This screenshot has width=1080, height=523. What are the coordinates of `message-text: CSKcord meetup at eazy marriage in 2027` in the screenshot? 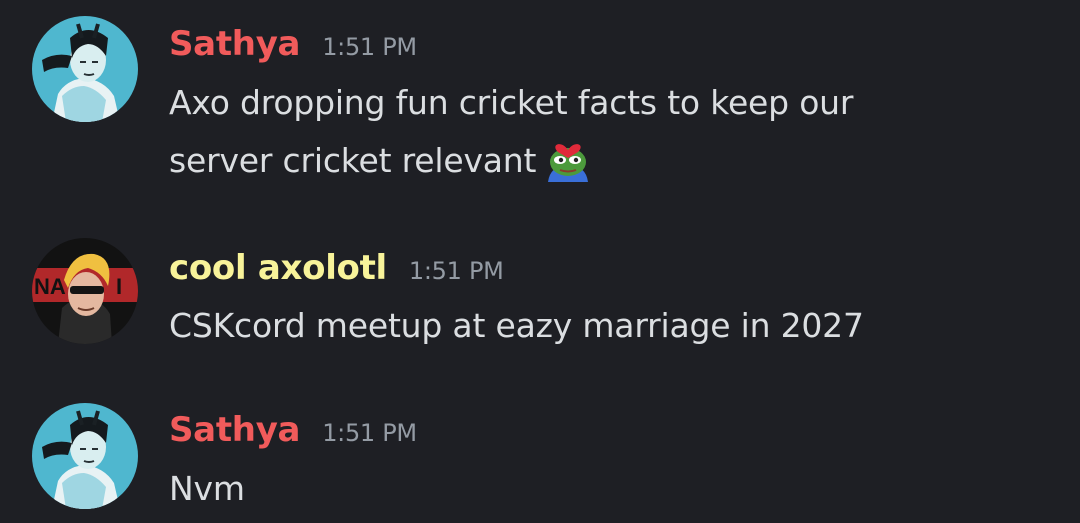 It's located at (516, 325).